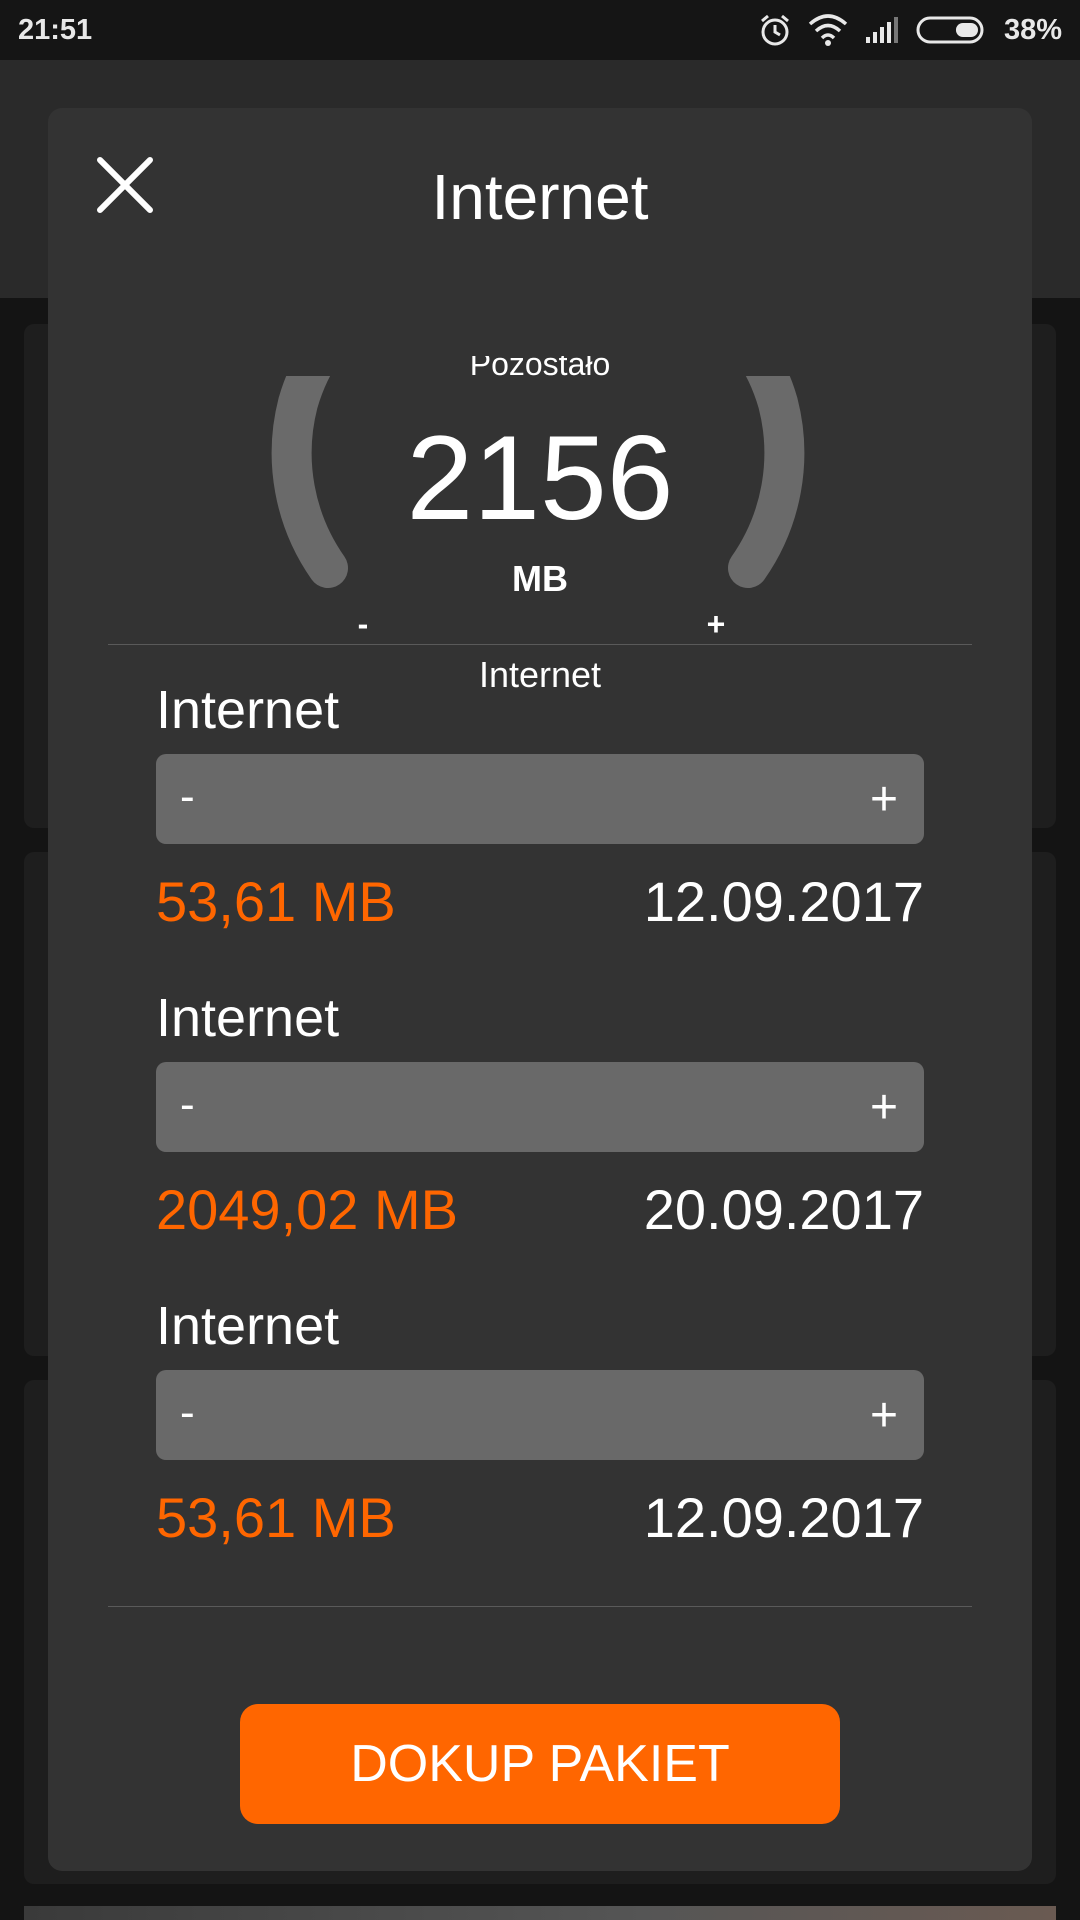 The width and height of the screenshot is (1080, 1920). I want to click on gauge-plus-marker: +, so click(716, 624).